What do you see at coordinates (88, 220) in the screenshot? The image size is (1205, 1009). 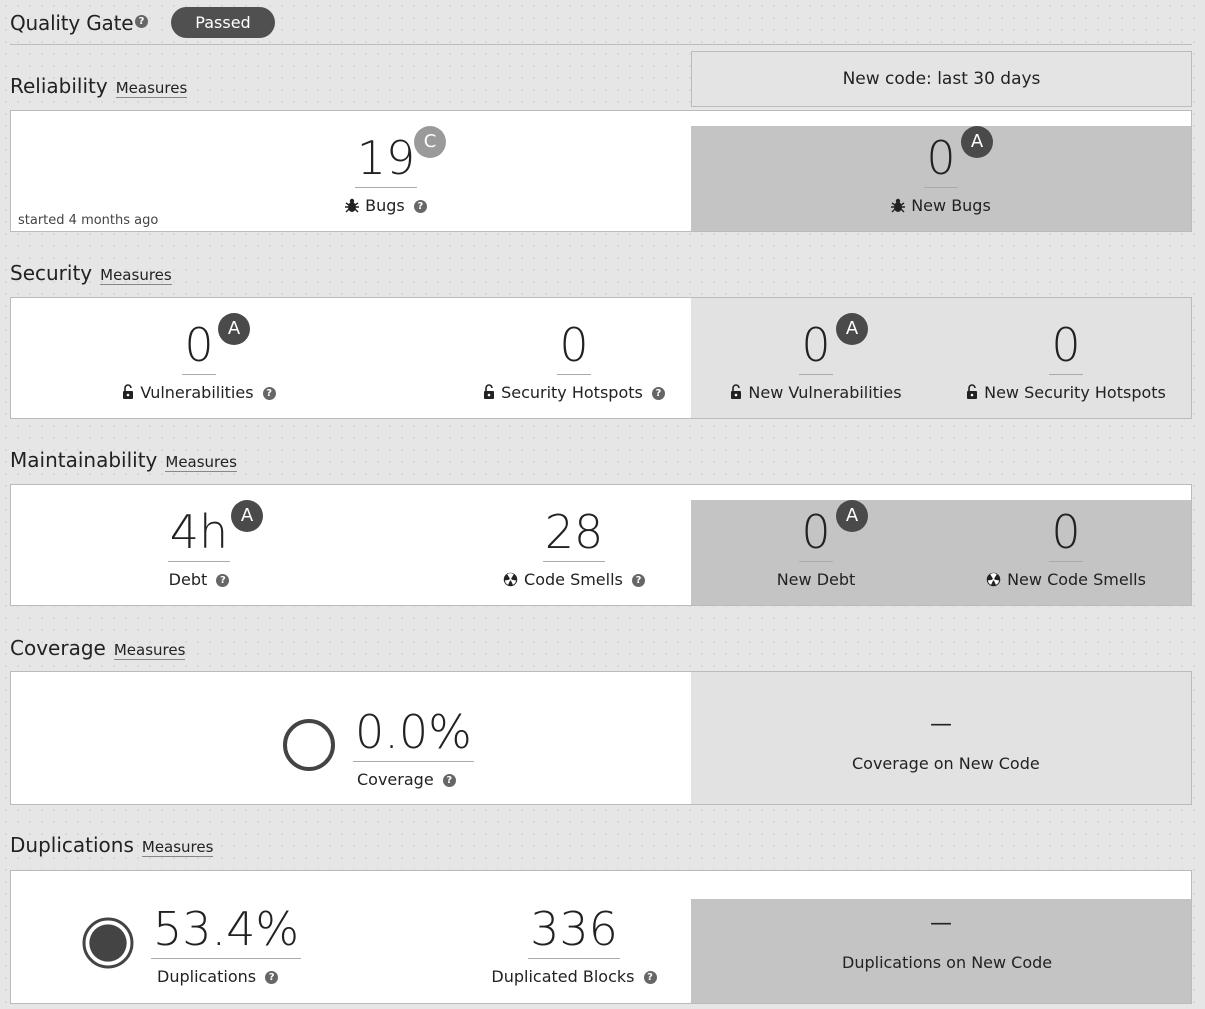 I see `started-text: started 4 months ago` at bounding box center [88, 220].